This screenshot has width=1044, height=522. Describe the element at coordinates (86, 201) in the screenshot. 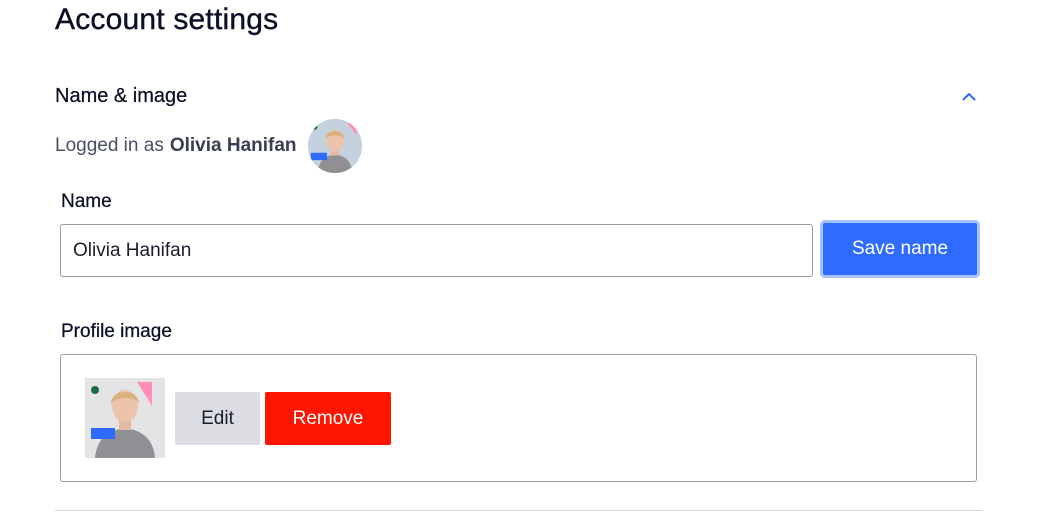

I see `name-label: Name` at that location.